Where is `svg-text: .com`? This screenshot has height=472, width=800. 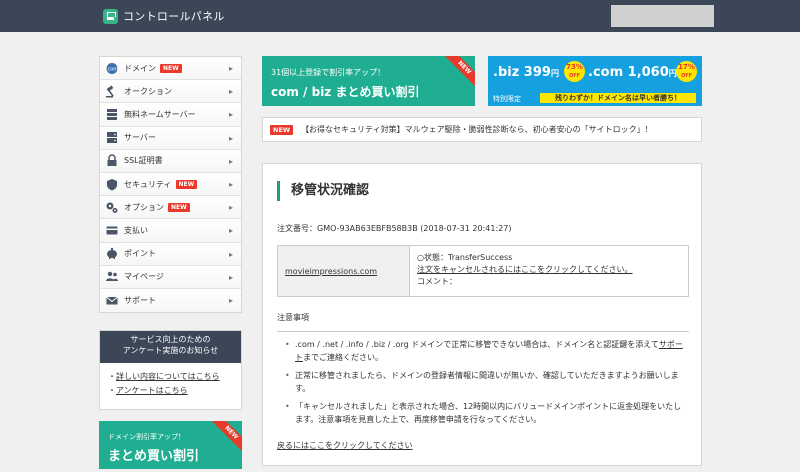
svg-text: .com is located at coordinates (112, 69).